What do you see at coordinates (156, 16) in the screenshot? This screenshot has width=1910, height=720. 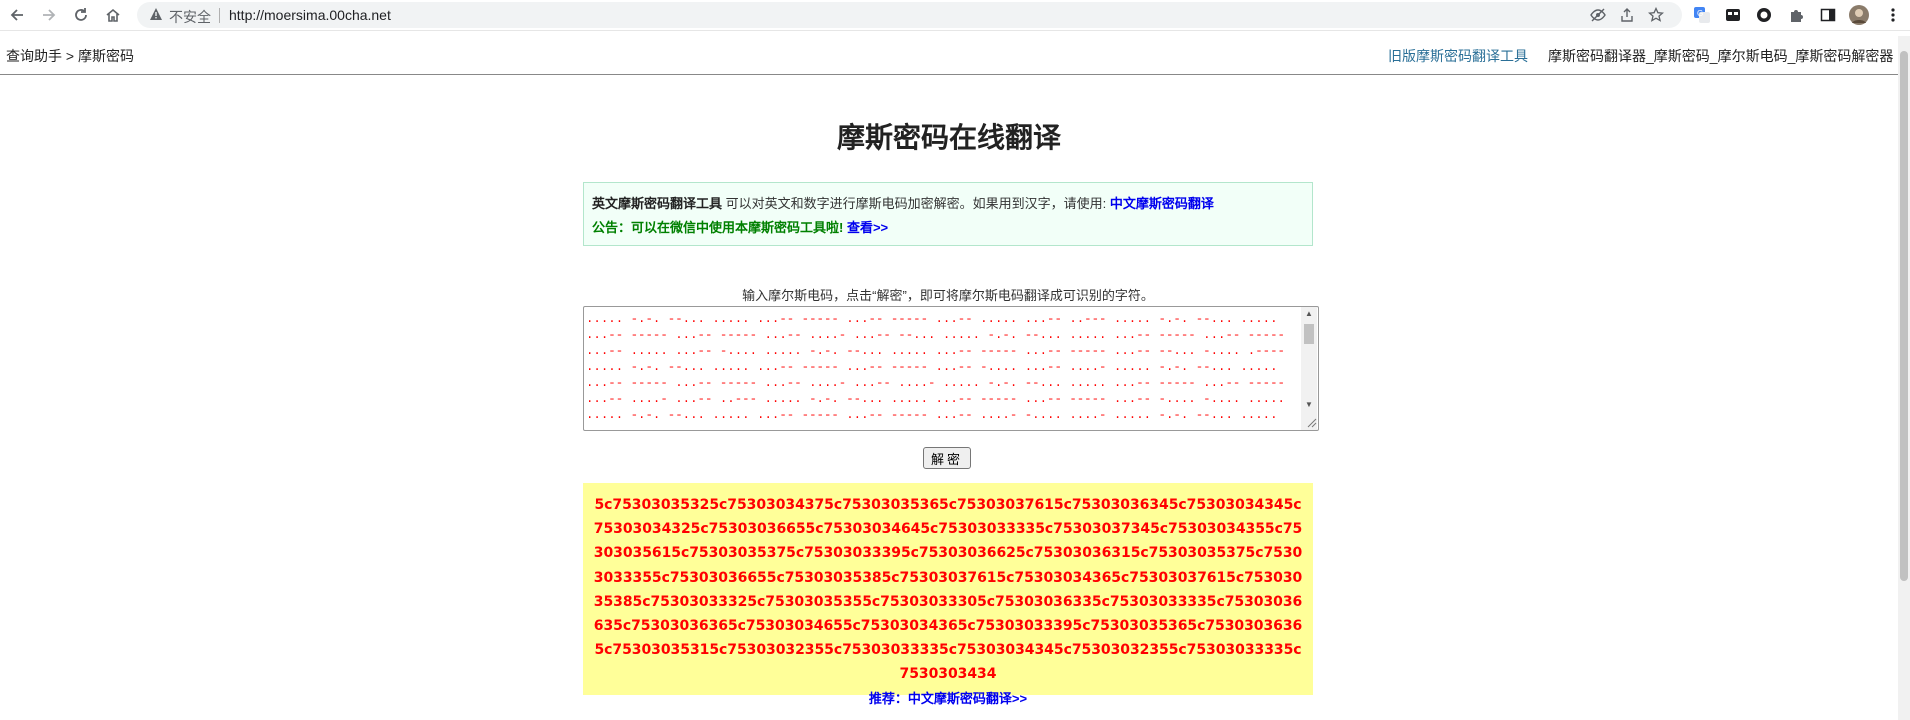 I see `warning-icon` at bounding box center [156, 16].